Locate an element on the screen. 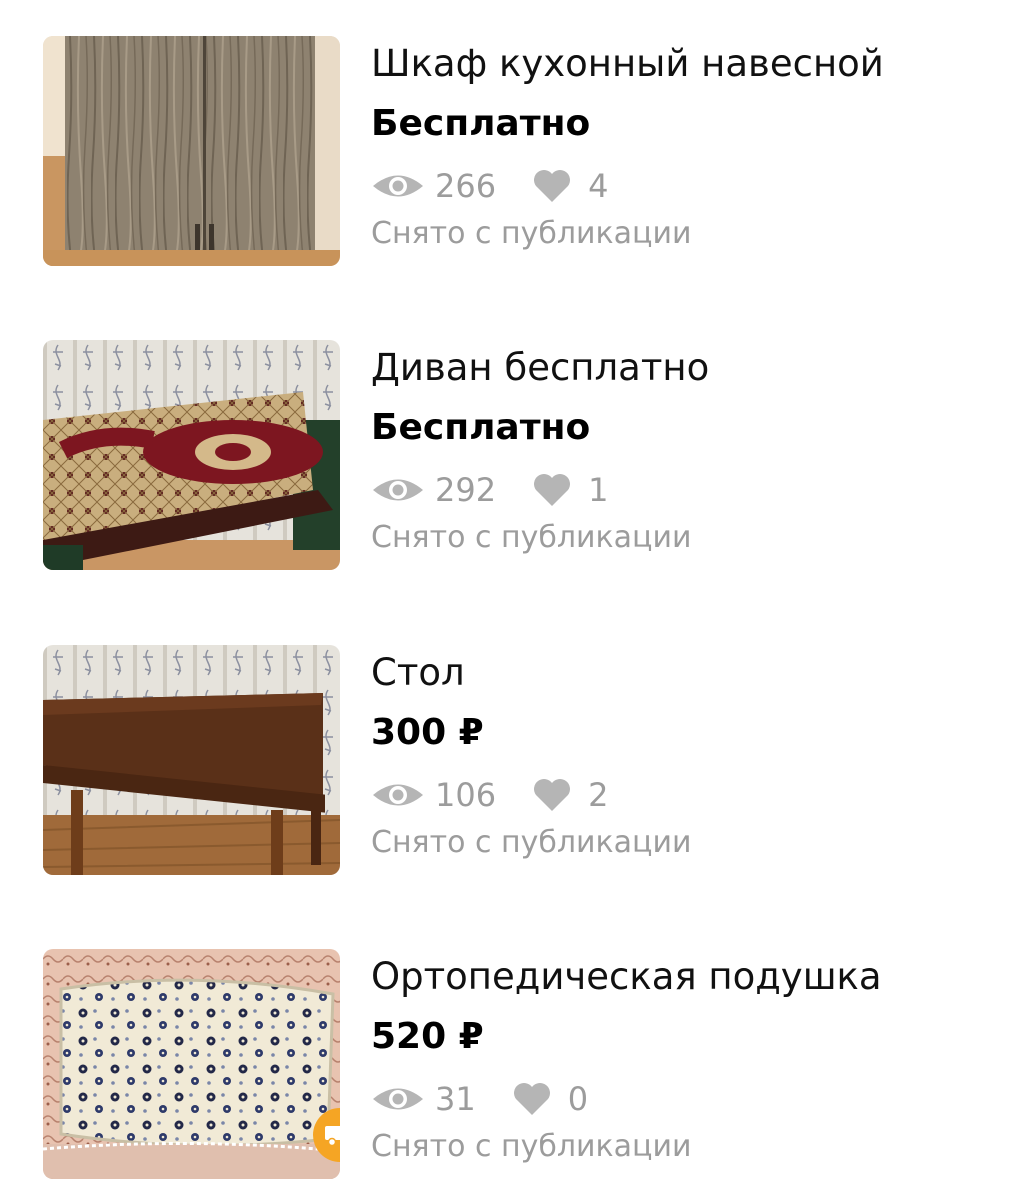 This screenshot has width=1019, height=1200. listing-stats: 292 1 is located at coordinates (489, 490).